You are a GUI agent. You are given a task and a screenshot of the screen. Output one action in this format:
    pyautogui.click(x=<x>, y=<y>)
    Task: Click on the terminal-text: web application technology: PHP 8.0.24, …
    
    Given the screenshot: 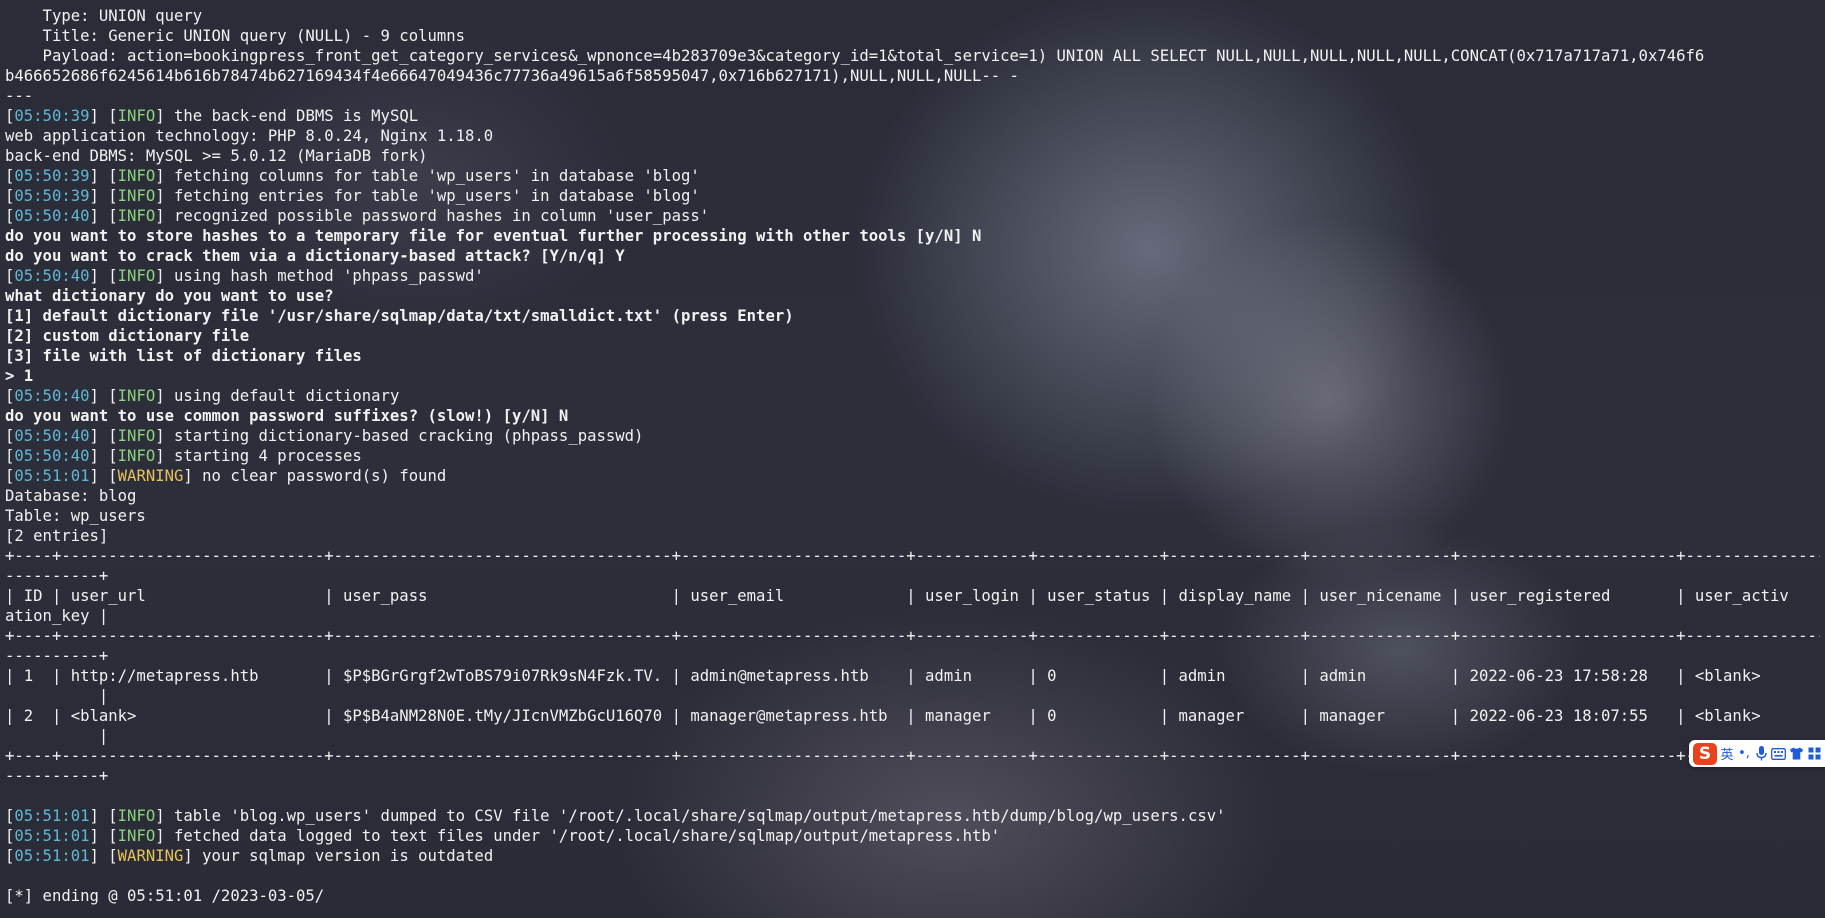 What is the action you would take?
    pyautogui.click(x=249, y=136)
    